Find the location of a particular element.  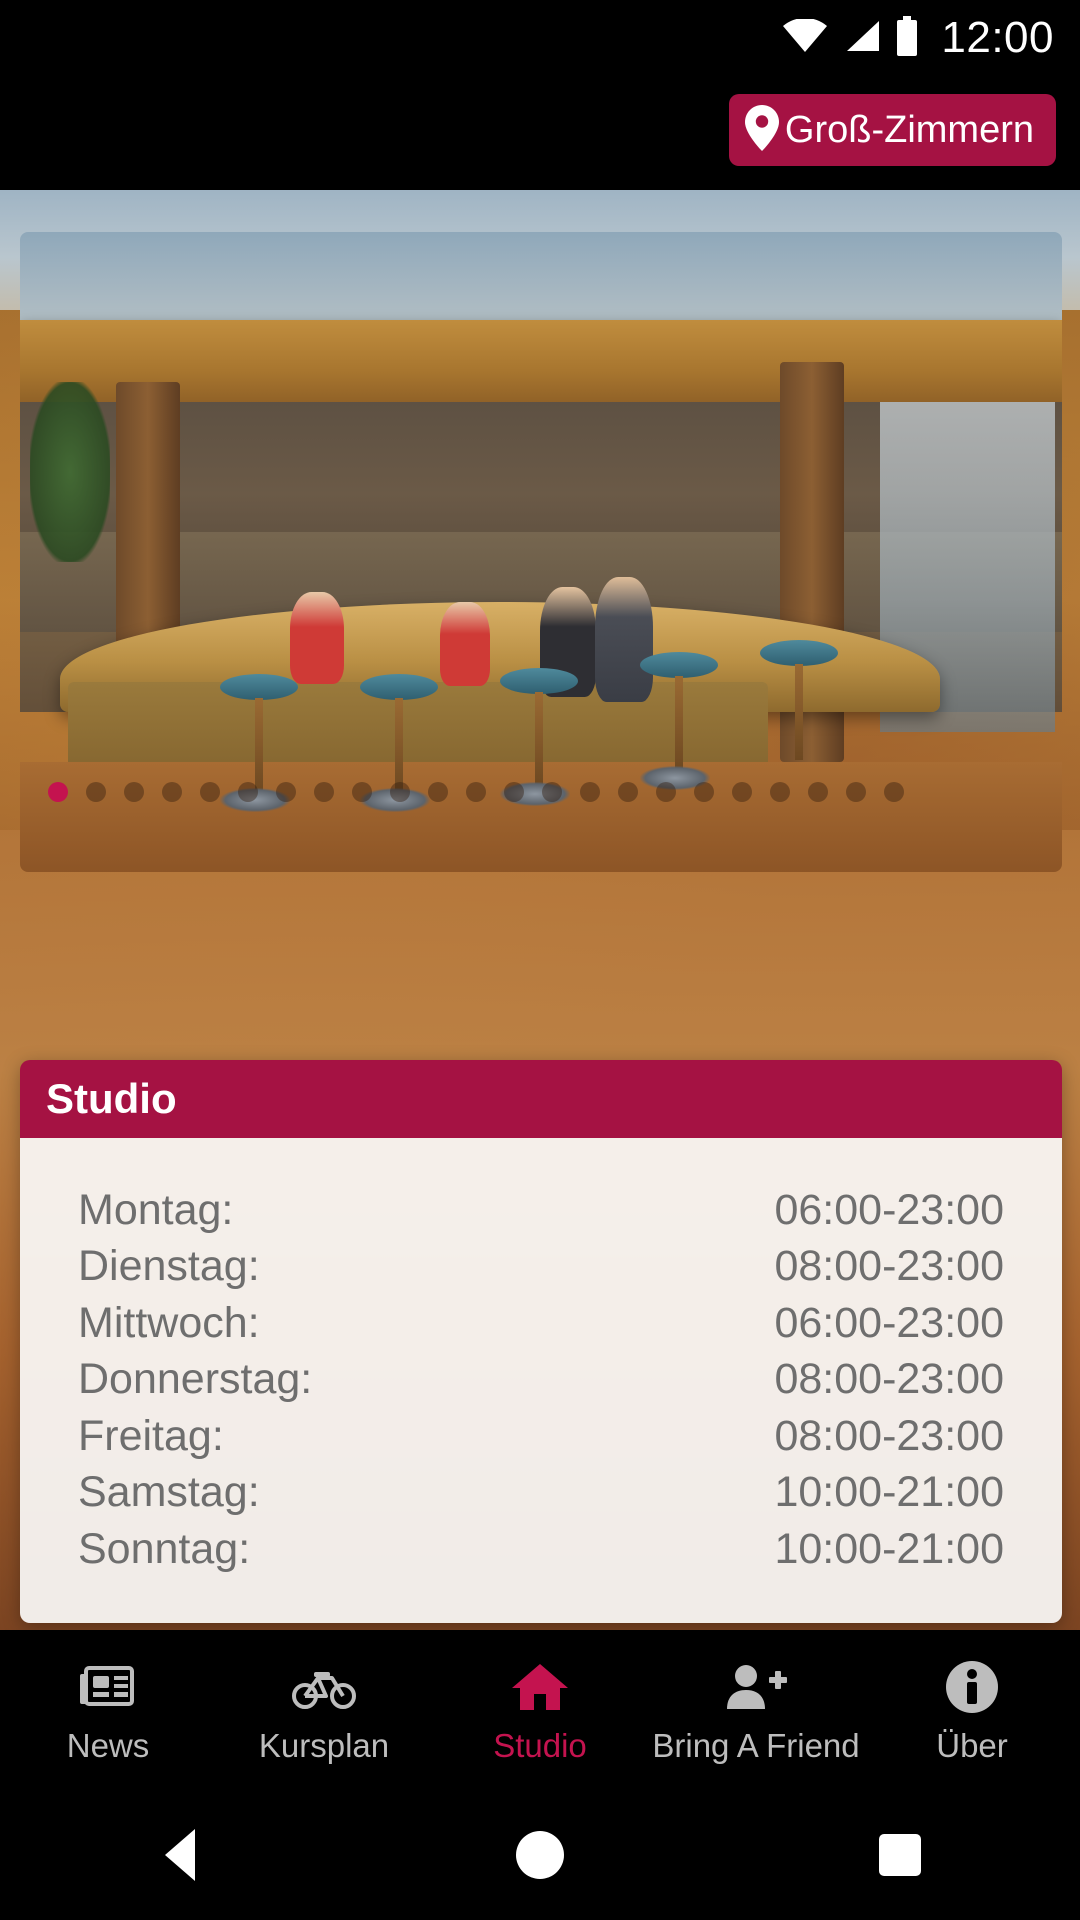

back-triangle-icon is located at coordinates (180, 1855).